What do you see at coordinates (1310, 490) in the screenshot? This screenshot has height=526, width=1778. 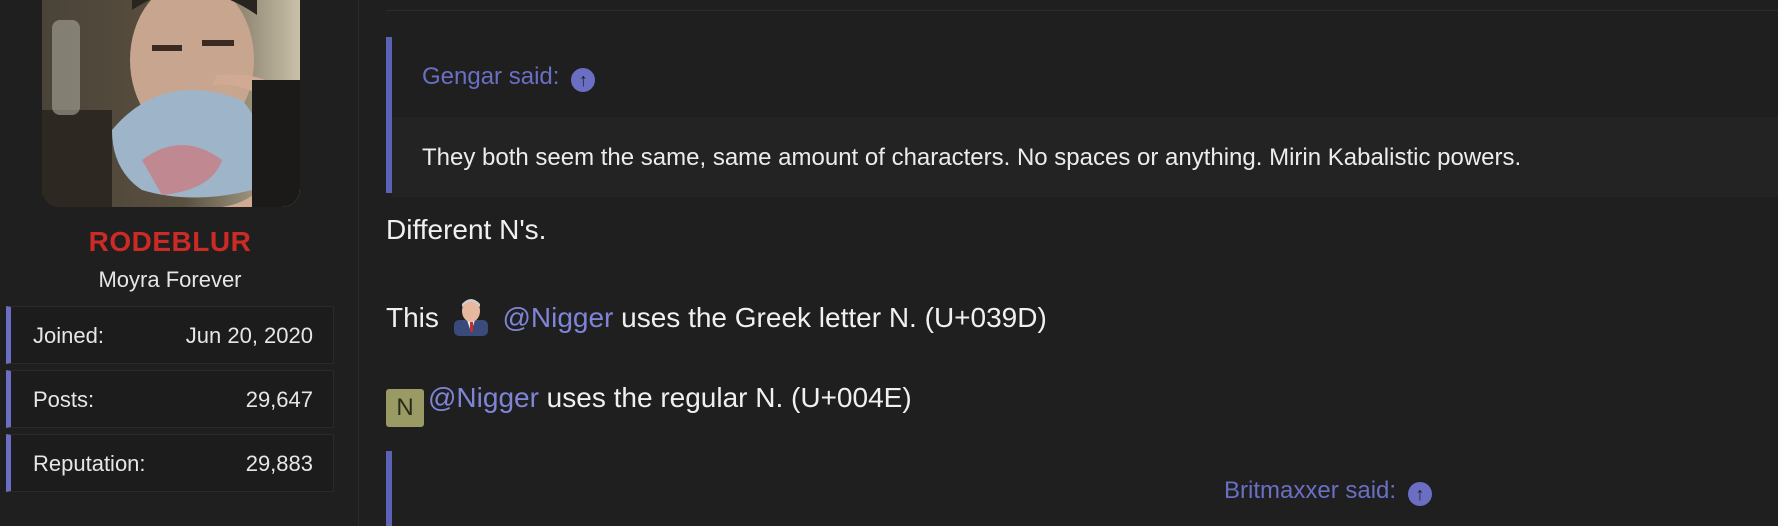 I see `quote-attribution: Britmaxxer said:` at bounding box center [1310, 490].